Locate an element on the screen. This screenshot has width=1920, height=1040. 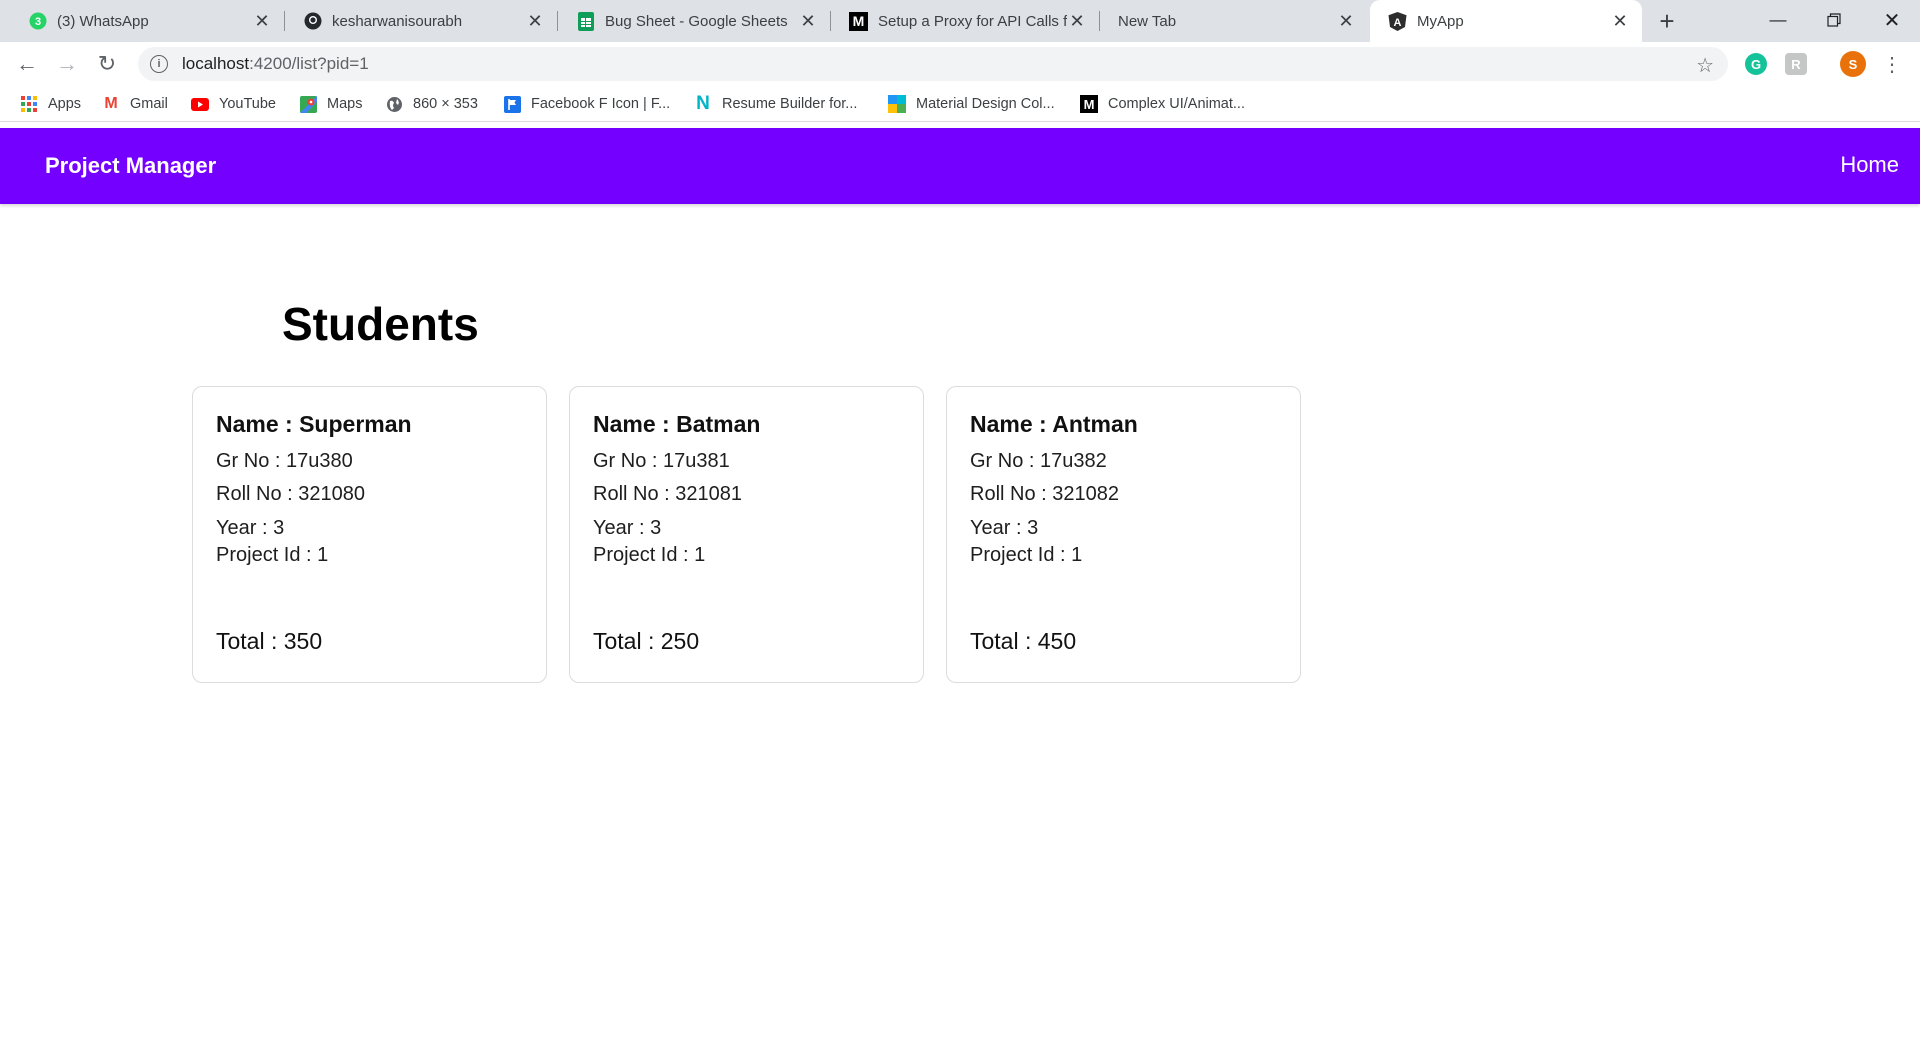
tab-new-tab: New Tab ✕ is located at coordinates (1234, 21).